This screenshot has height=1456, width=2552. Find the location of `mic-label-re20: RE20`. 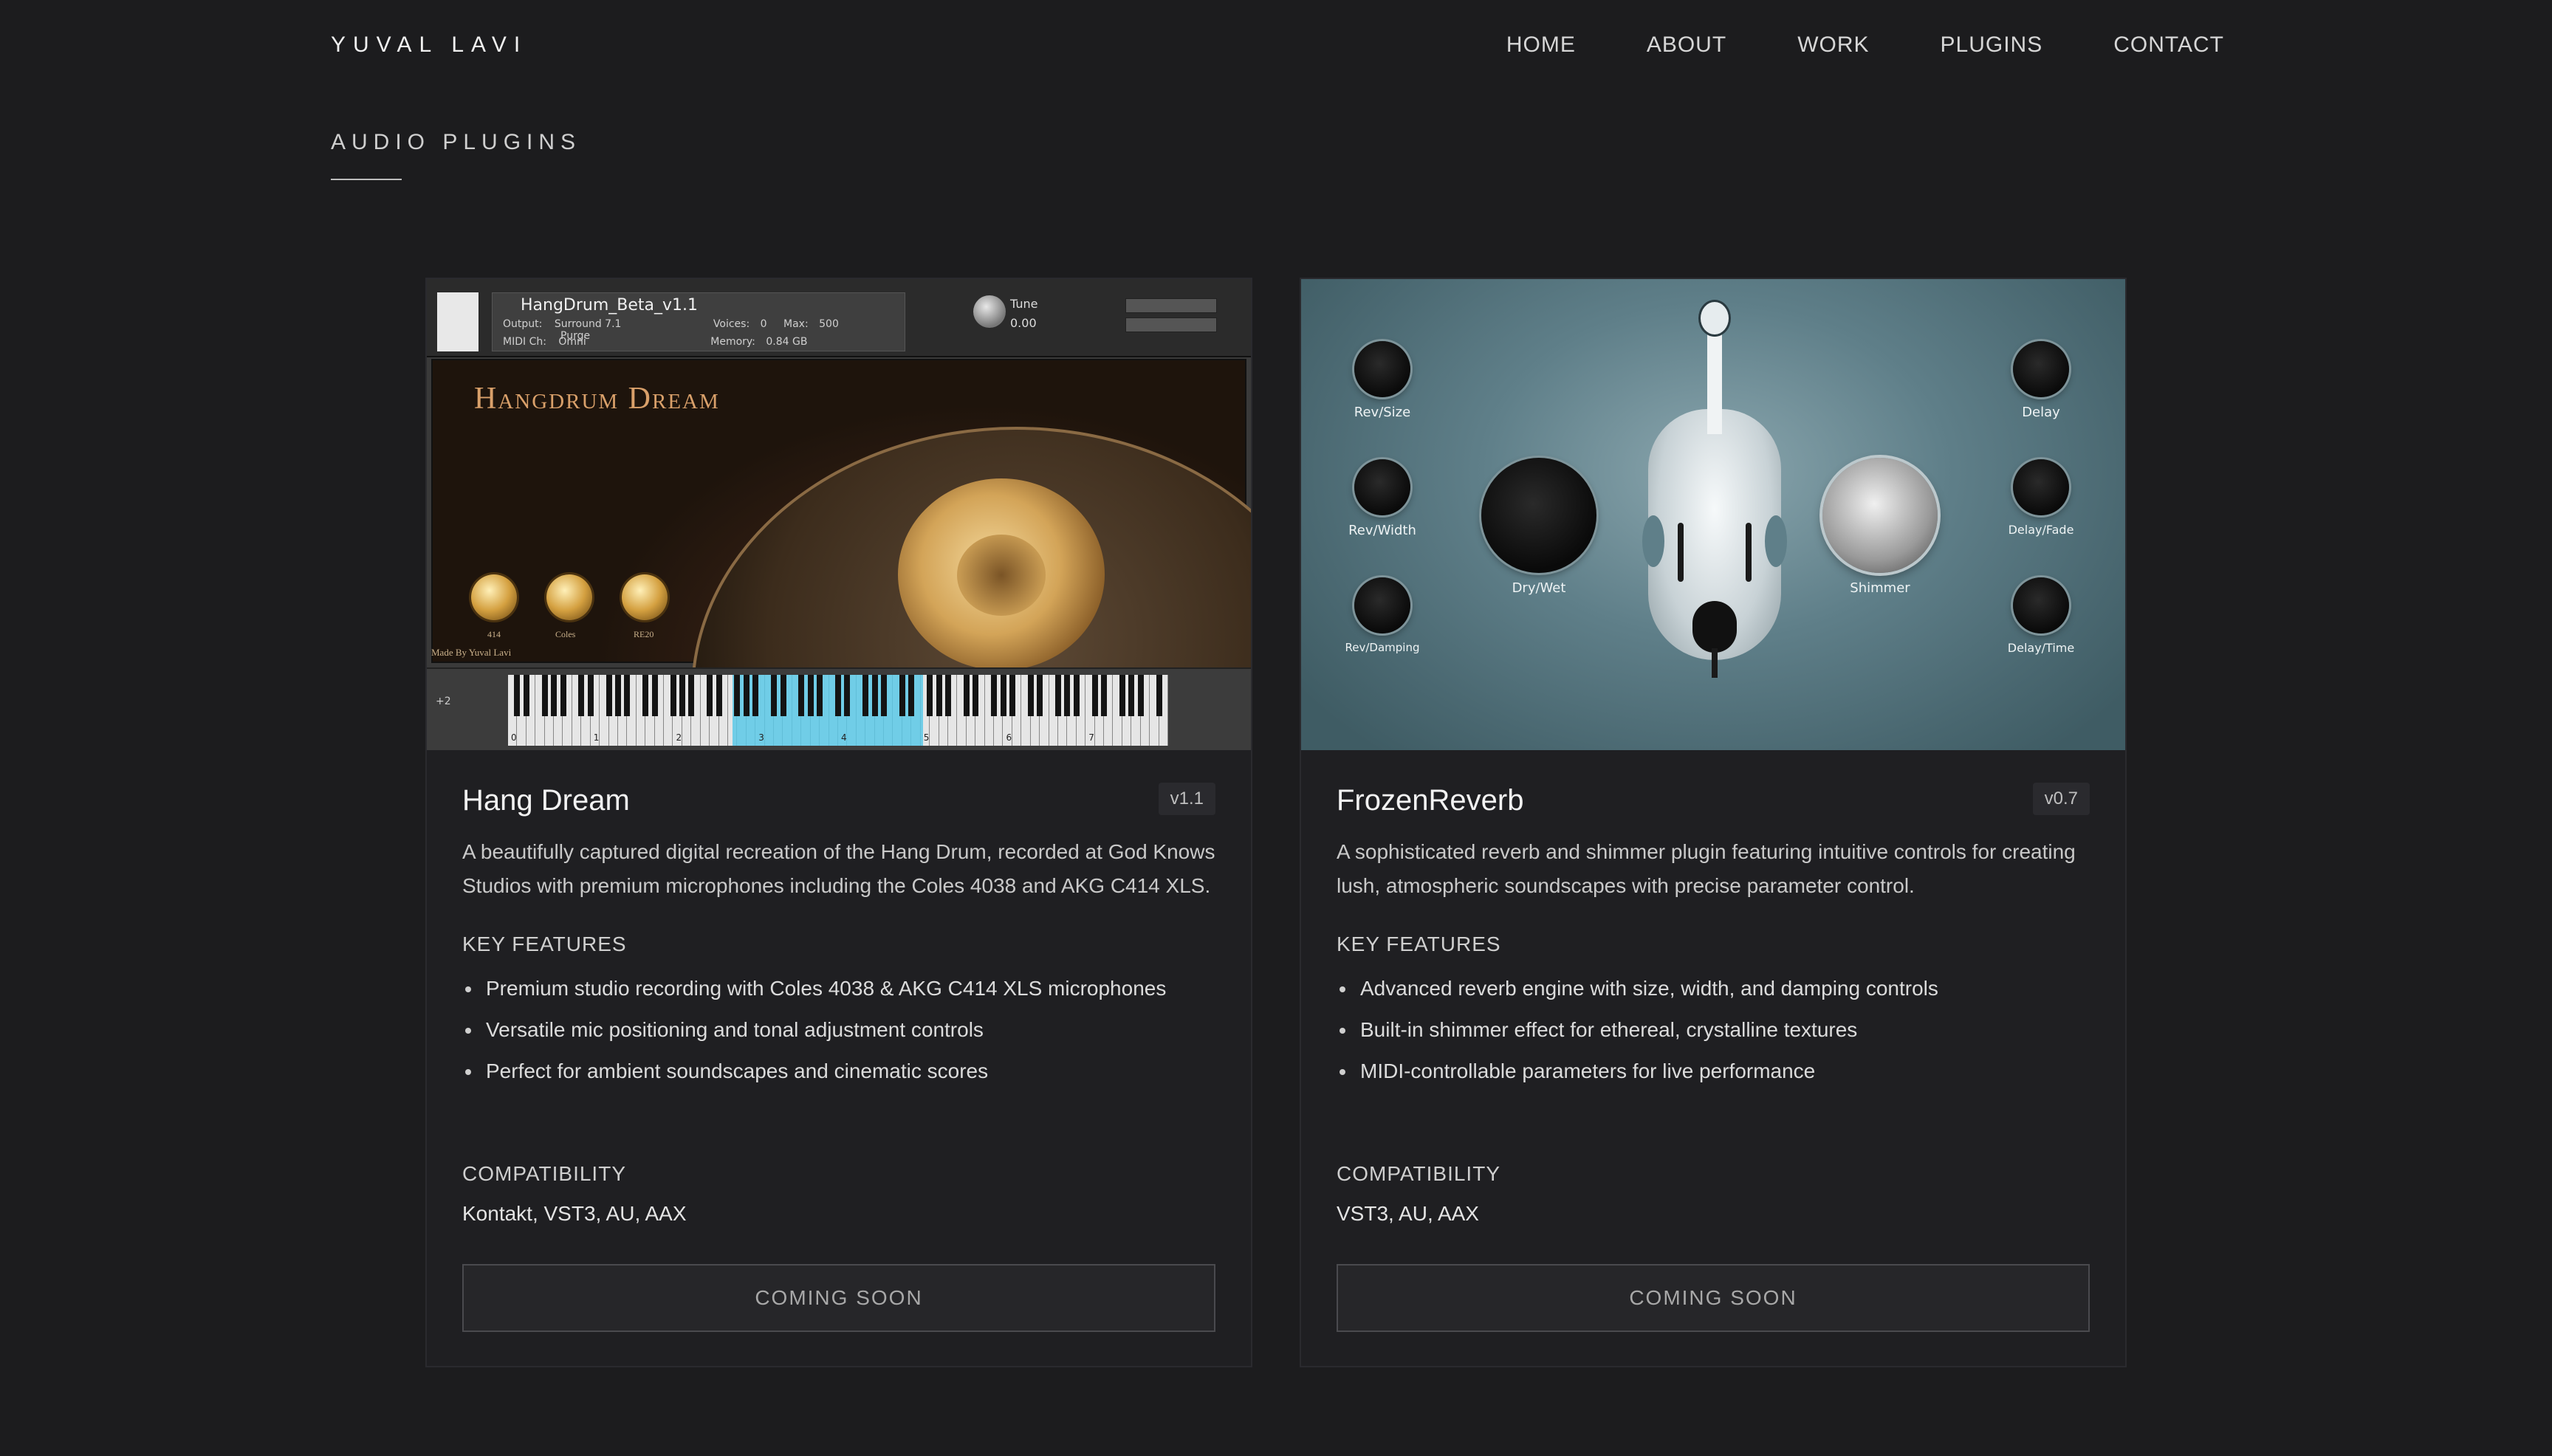

mic-label-re20: RE20 is located at coordinates (644, 634).